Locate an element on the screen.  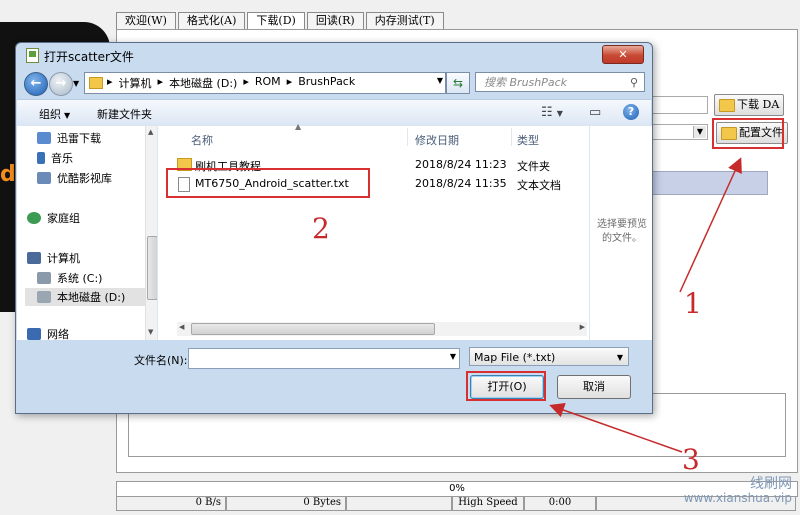
tab-bar: 欢迎(W) 格式化(A) 下载(D) 回读(R) 内存测试(T) is located at coordinates (281, 21).